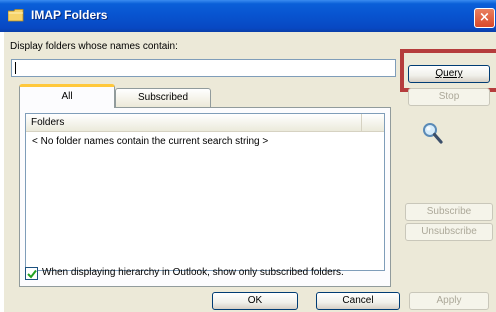 This screenshot has width=496, height=312. What do you see at coordinates (16, 15) in the screenshot?
I see `folder-icon` at bounding box center [16, 15].